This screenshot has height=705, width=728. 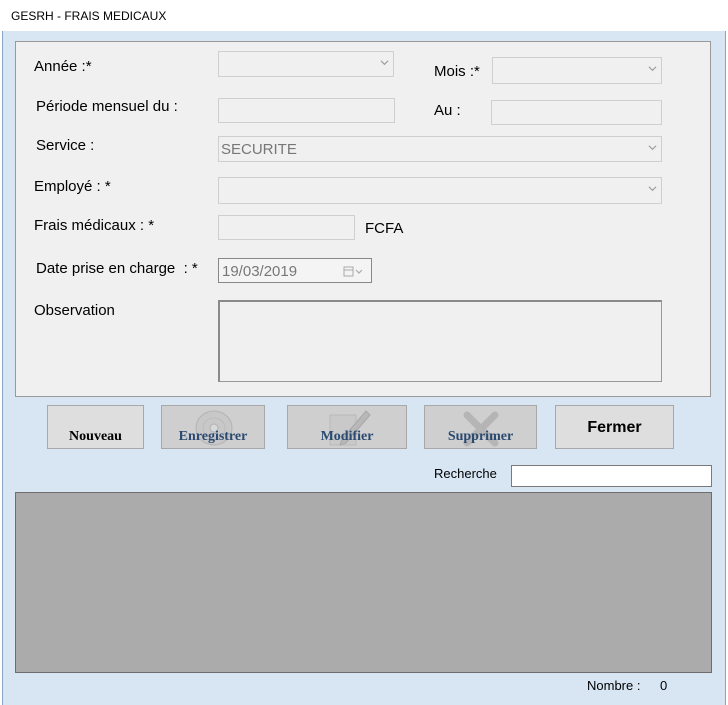 I want to click on search-input, so click(x=611, y=476).